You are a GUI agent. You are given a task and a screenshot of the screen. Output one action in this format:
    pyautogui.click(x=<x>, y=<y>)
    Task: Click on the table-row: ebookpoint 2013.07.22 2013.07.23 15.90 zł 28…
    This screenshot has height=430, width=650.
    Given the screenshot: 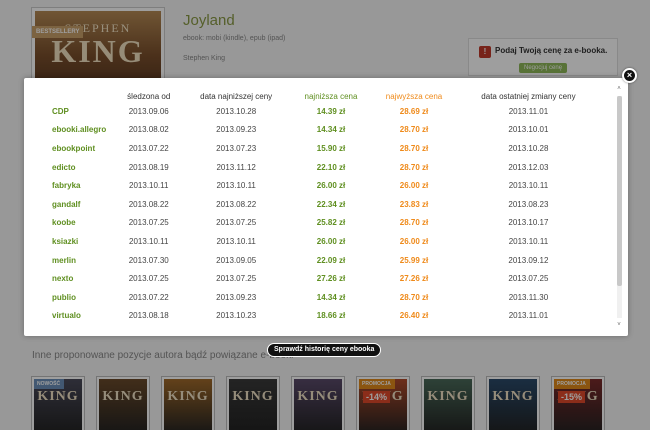 What is the action you would take?
    pyautogui.click(x=315, y=148)
    